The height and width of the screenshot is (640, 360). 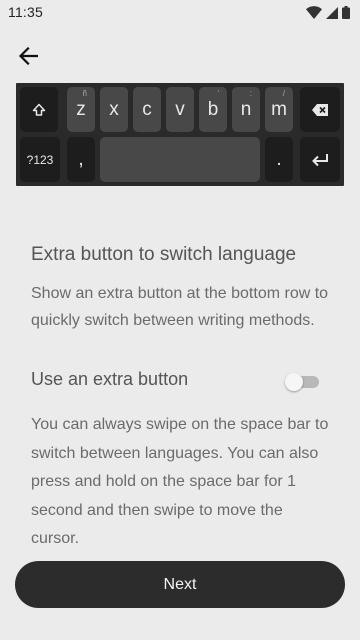 I want to click on key-label: ,, so click(x=81, y=159).